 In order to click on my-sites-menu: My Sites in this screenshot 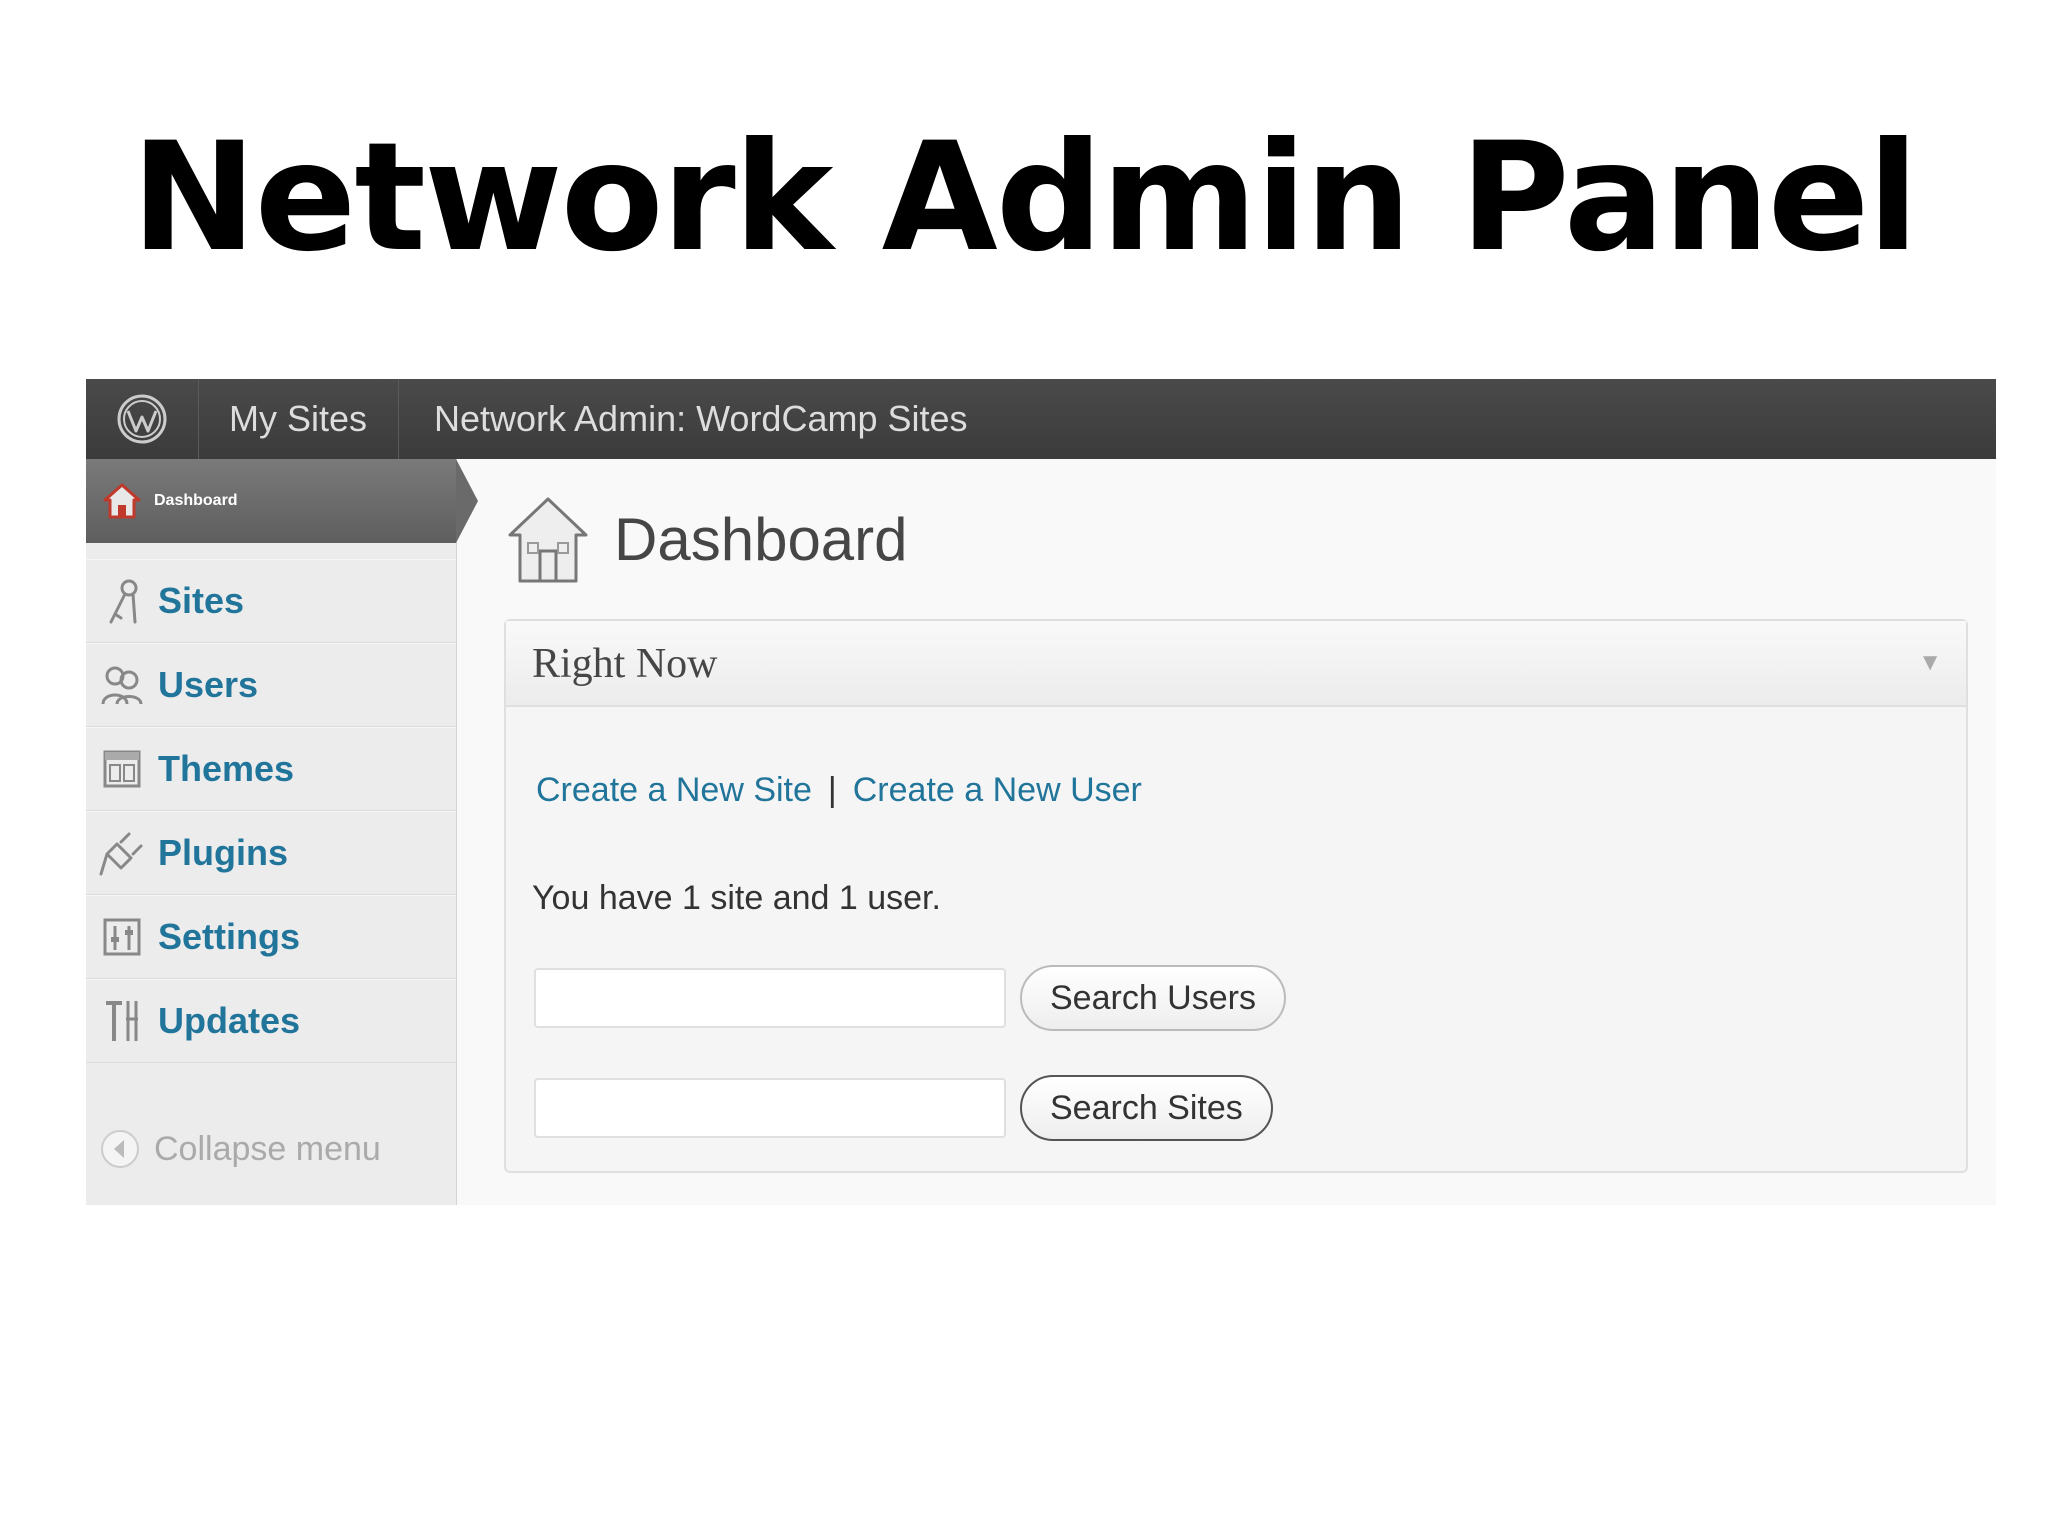, I will do `click(298, 419)`.